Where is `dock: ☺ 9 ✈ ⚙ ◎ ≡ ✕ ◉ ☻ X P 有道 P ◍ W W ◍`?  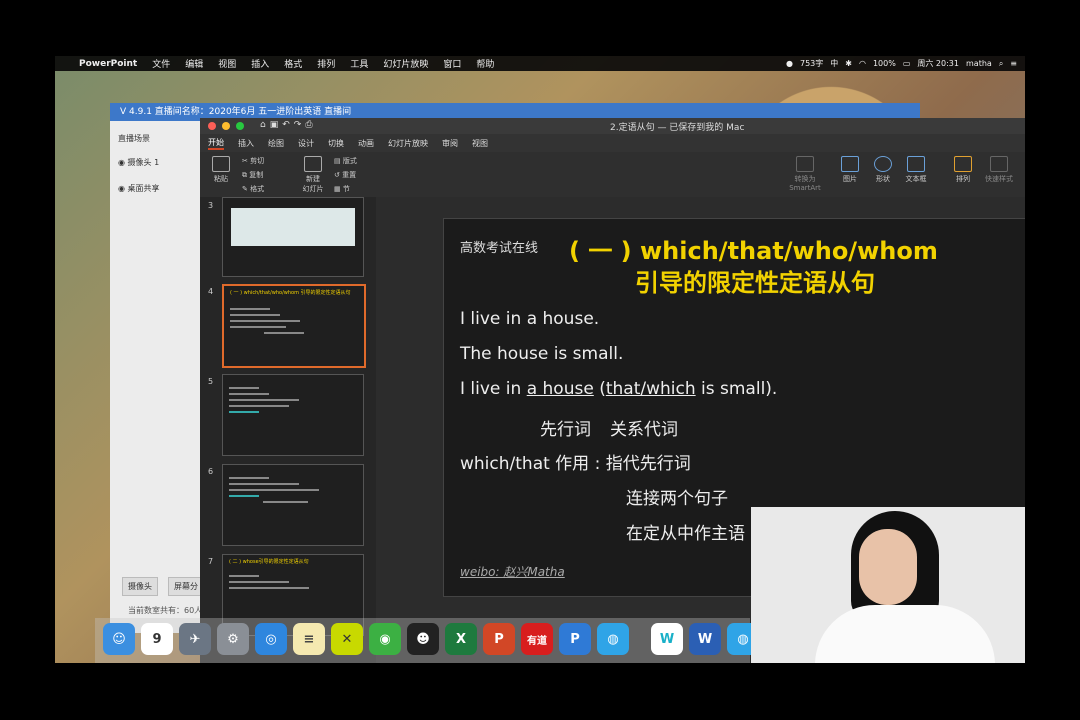
dock: ☺ 9 ✈ ⚙ ◎ ≡ ✕ ◉ ☻ X P 有道 P ◍ W W ◍ is located at coordinates (427, 640).